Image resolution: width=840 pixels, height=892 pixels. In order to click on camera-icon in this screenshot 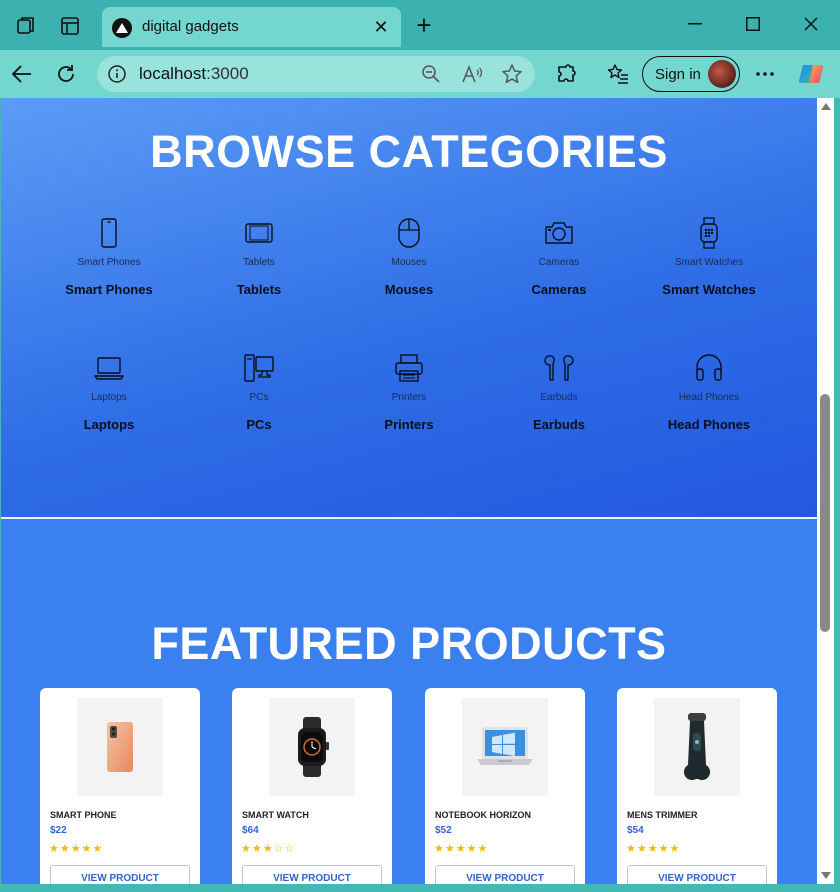, I will do `click(559, 233)`.